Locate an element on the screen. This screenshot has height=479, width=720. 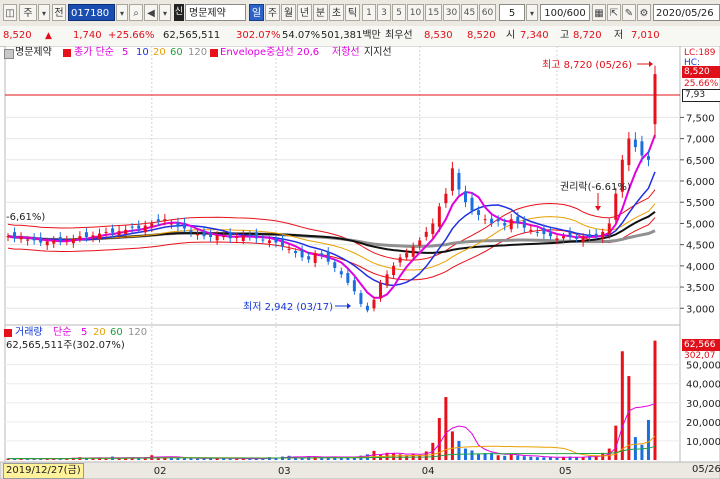
market-kind-button: 주 is located at coordinates (28, 12).